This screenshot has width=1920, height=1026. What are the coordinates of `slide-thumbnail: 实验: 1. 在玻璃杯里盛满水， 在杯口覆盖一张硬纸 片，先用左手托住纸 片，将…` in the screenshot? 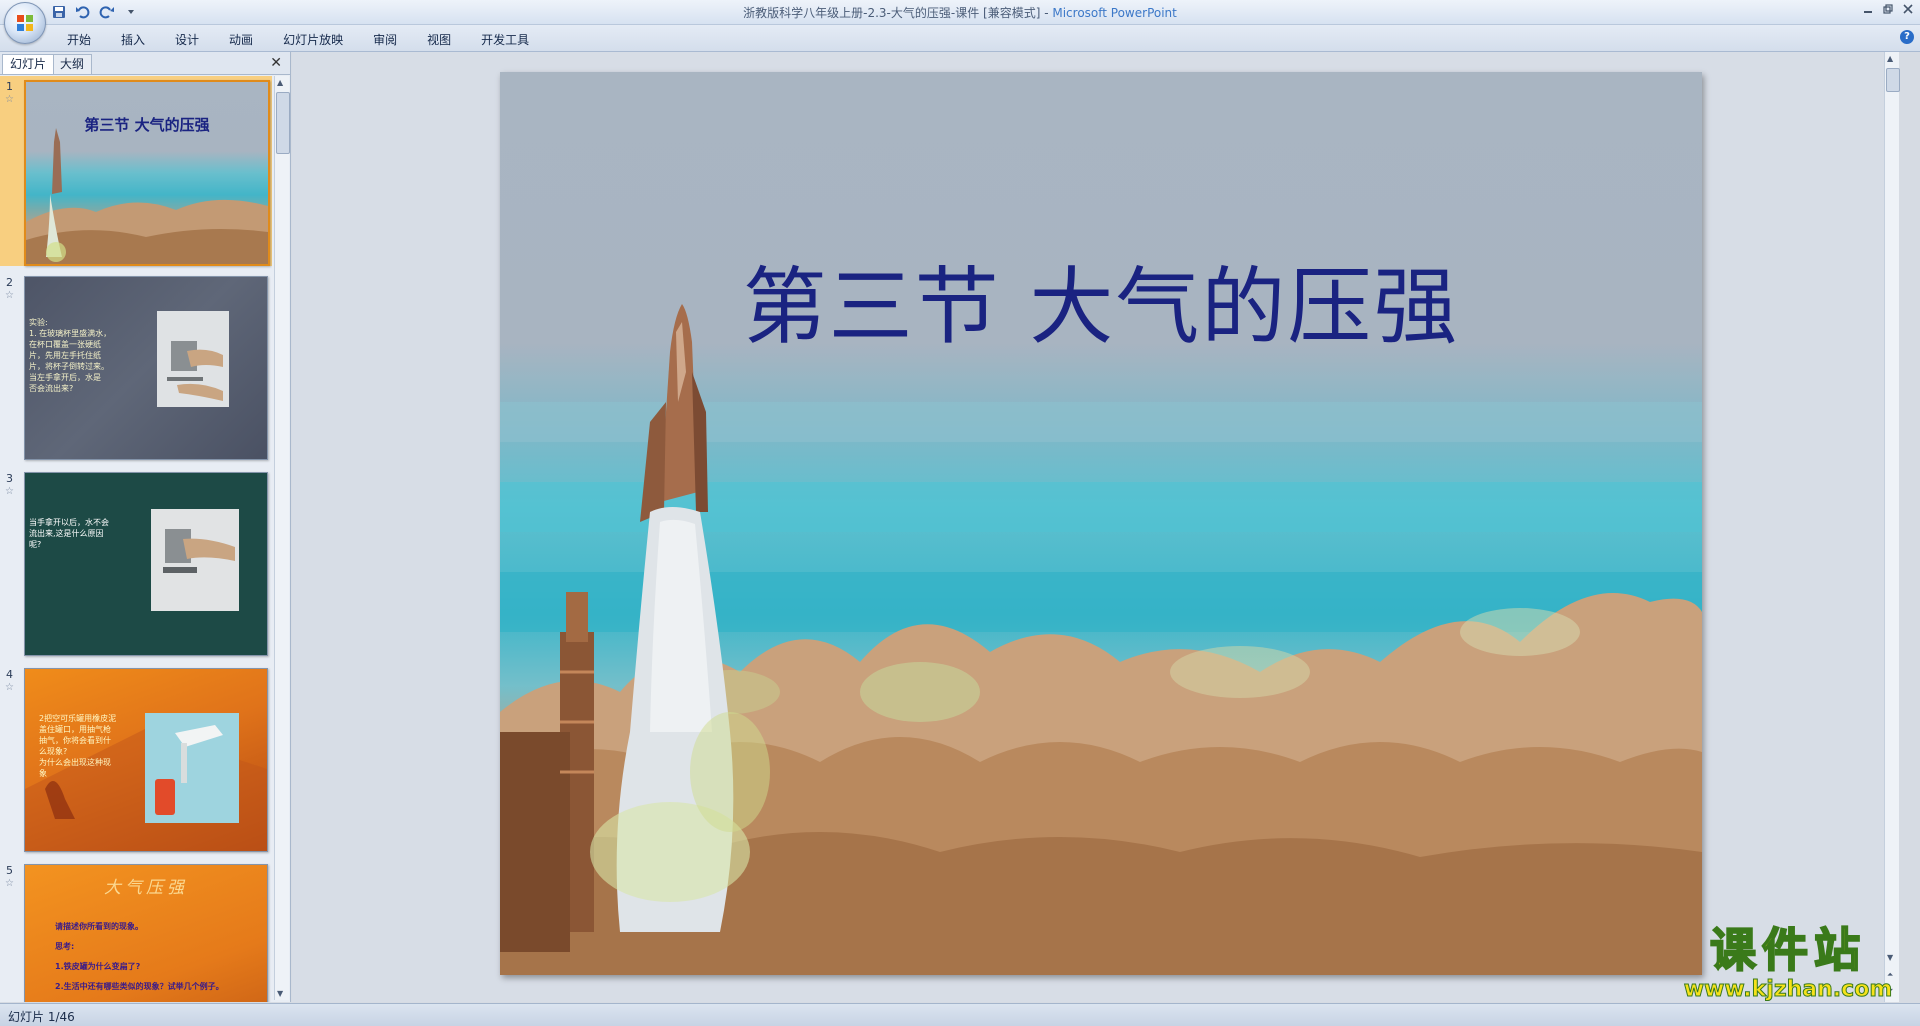 It's located at (146, 368).